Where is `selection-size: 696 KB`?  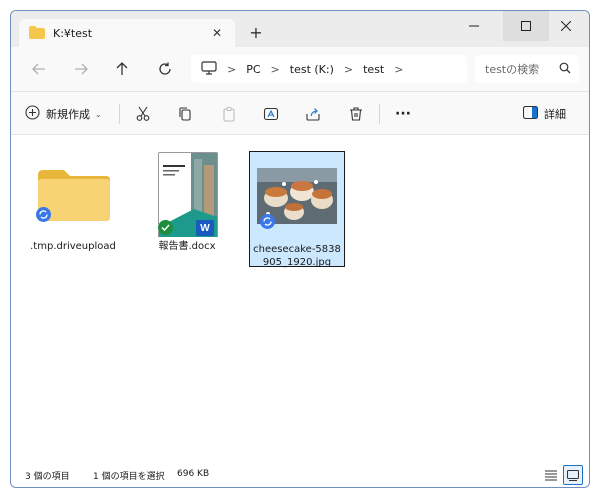 selection-size: 696 KB is located at coordinates (193, 474).